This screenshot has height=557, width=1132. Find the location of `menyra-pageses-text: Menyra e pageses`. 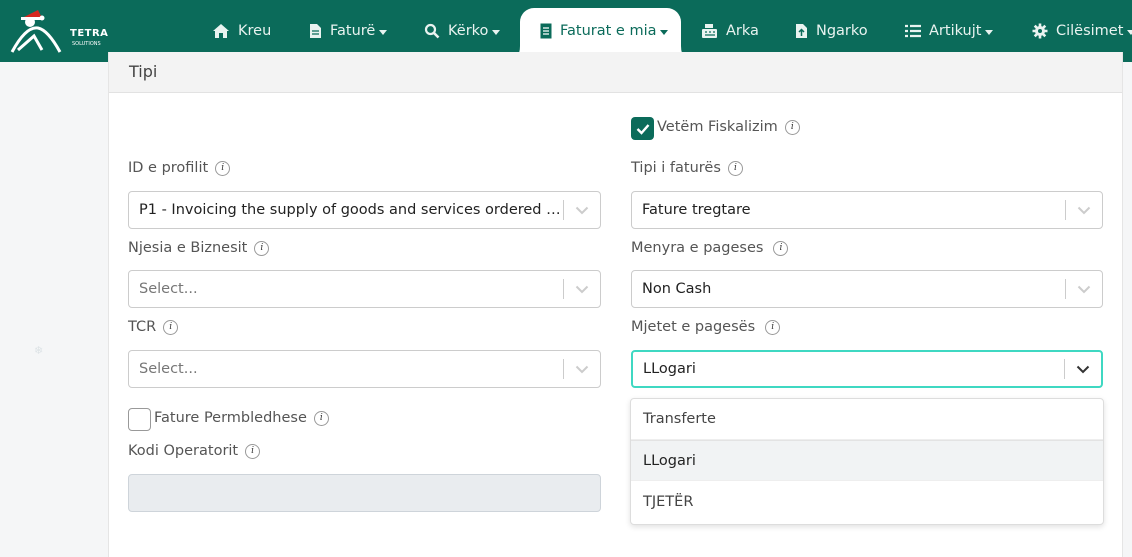

menyra-pageses-text: Menyra e pageses is located at coordinates (697, 248).